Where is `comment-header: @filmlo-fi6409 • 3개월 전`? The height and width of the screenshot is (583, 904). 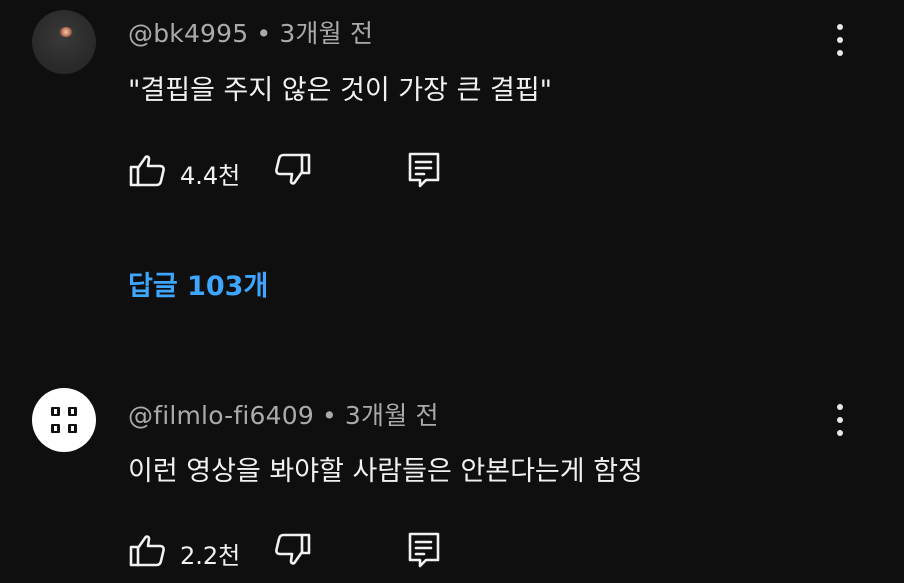 comment-header: @filmlo-fi6409 • 3개월 전 is located at coordinates (283, 414).